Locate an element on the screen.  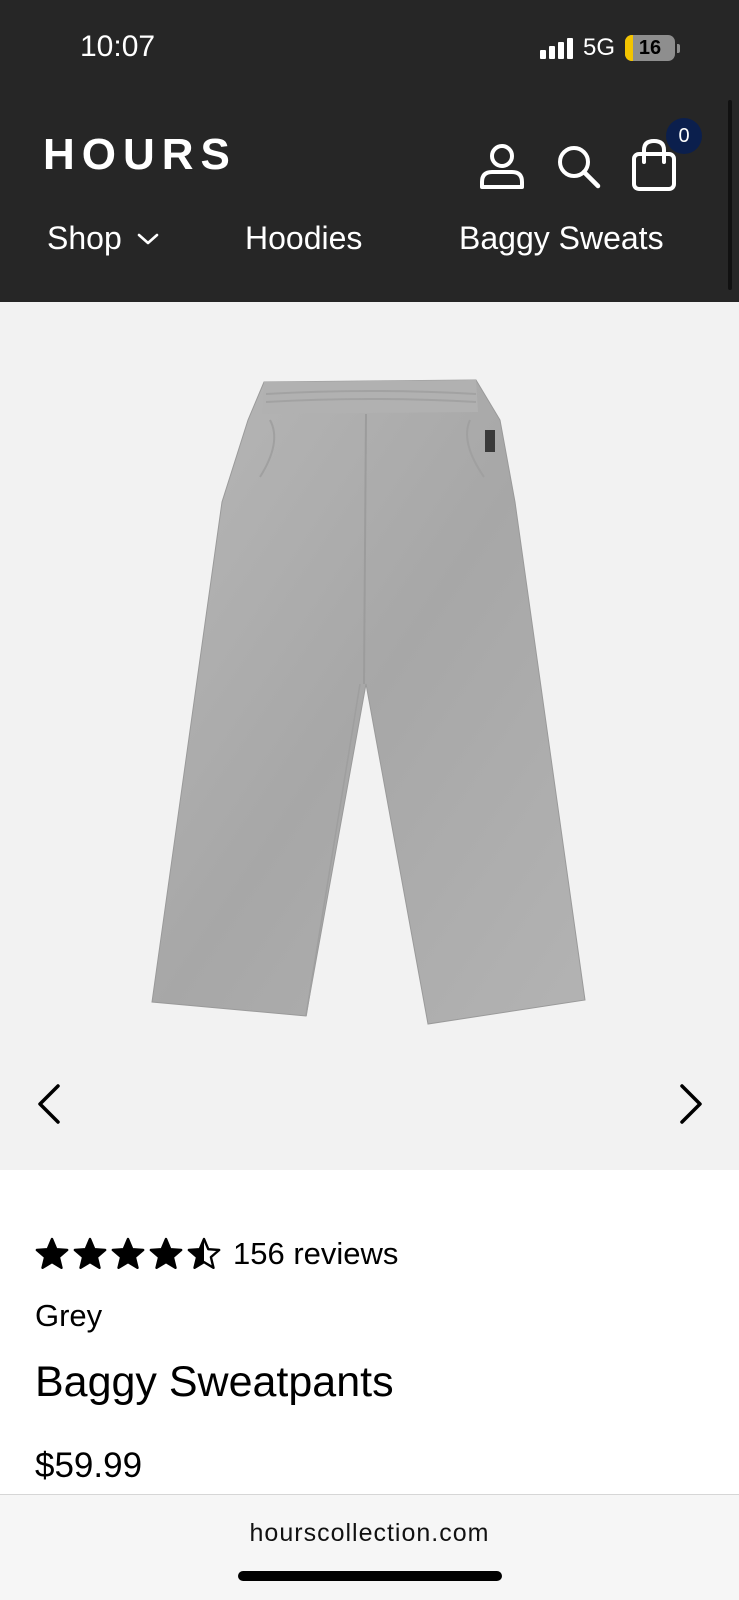
status-indicators: 5G 16 is located at coordinates (610, 48).